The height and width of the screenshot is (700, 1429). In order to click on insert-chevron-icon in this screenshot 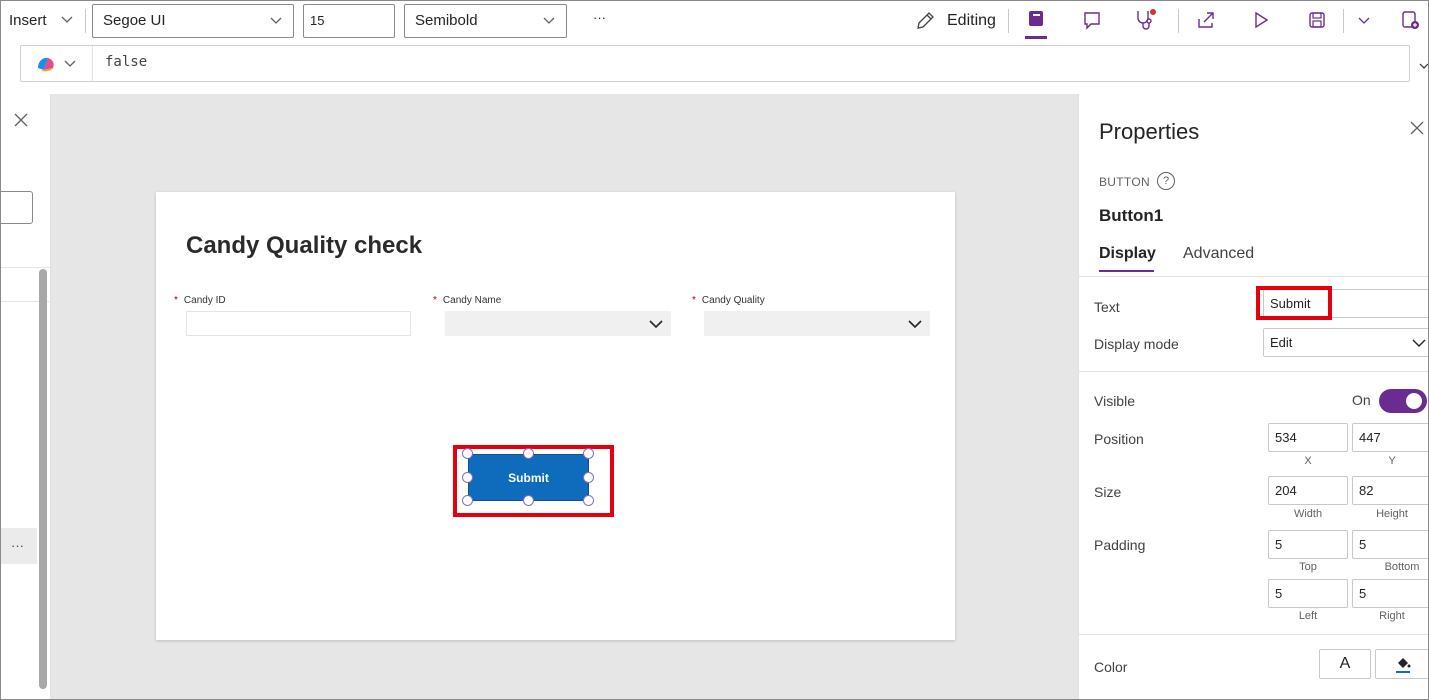, I will do `click(67, 21)`.